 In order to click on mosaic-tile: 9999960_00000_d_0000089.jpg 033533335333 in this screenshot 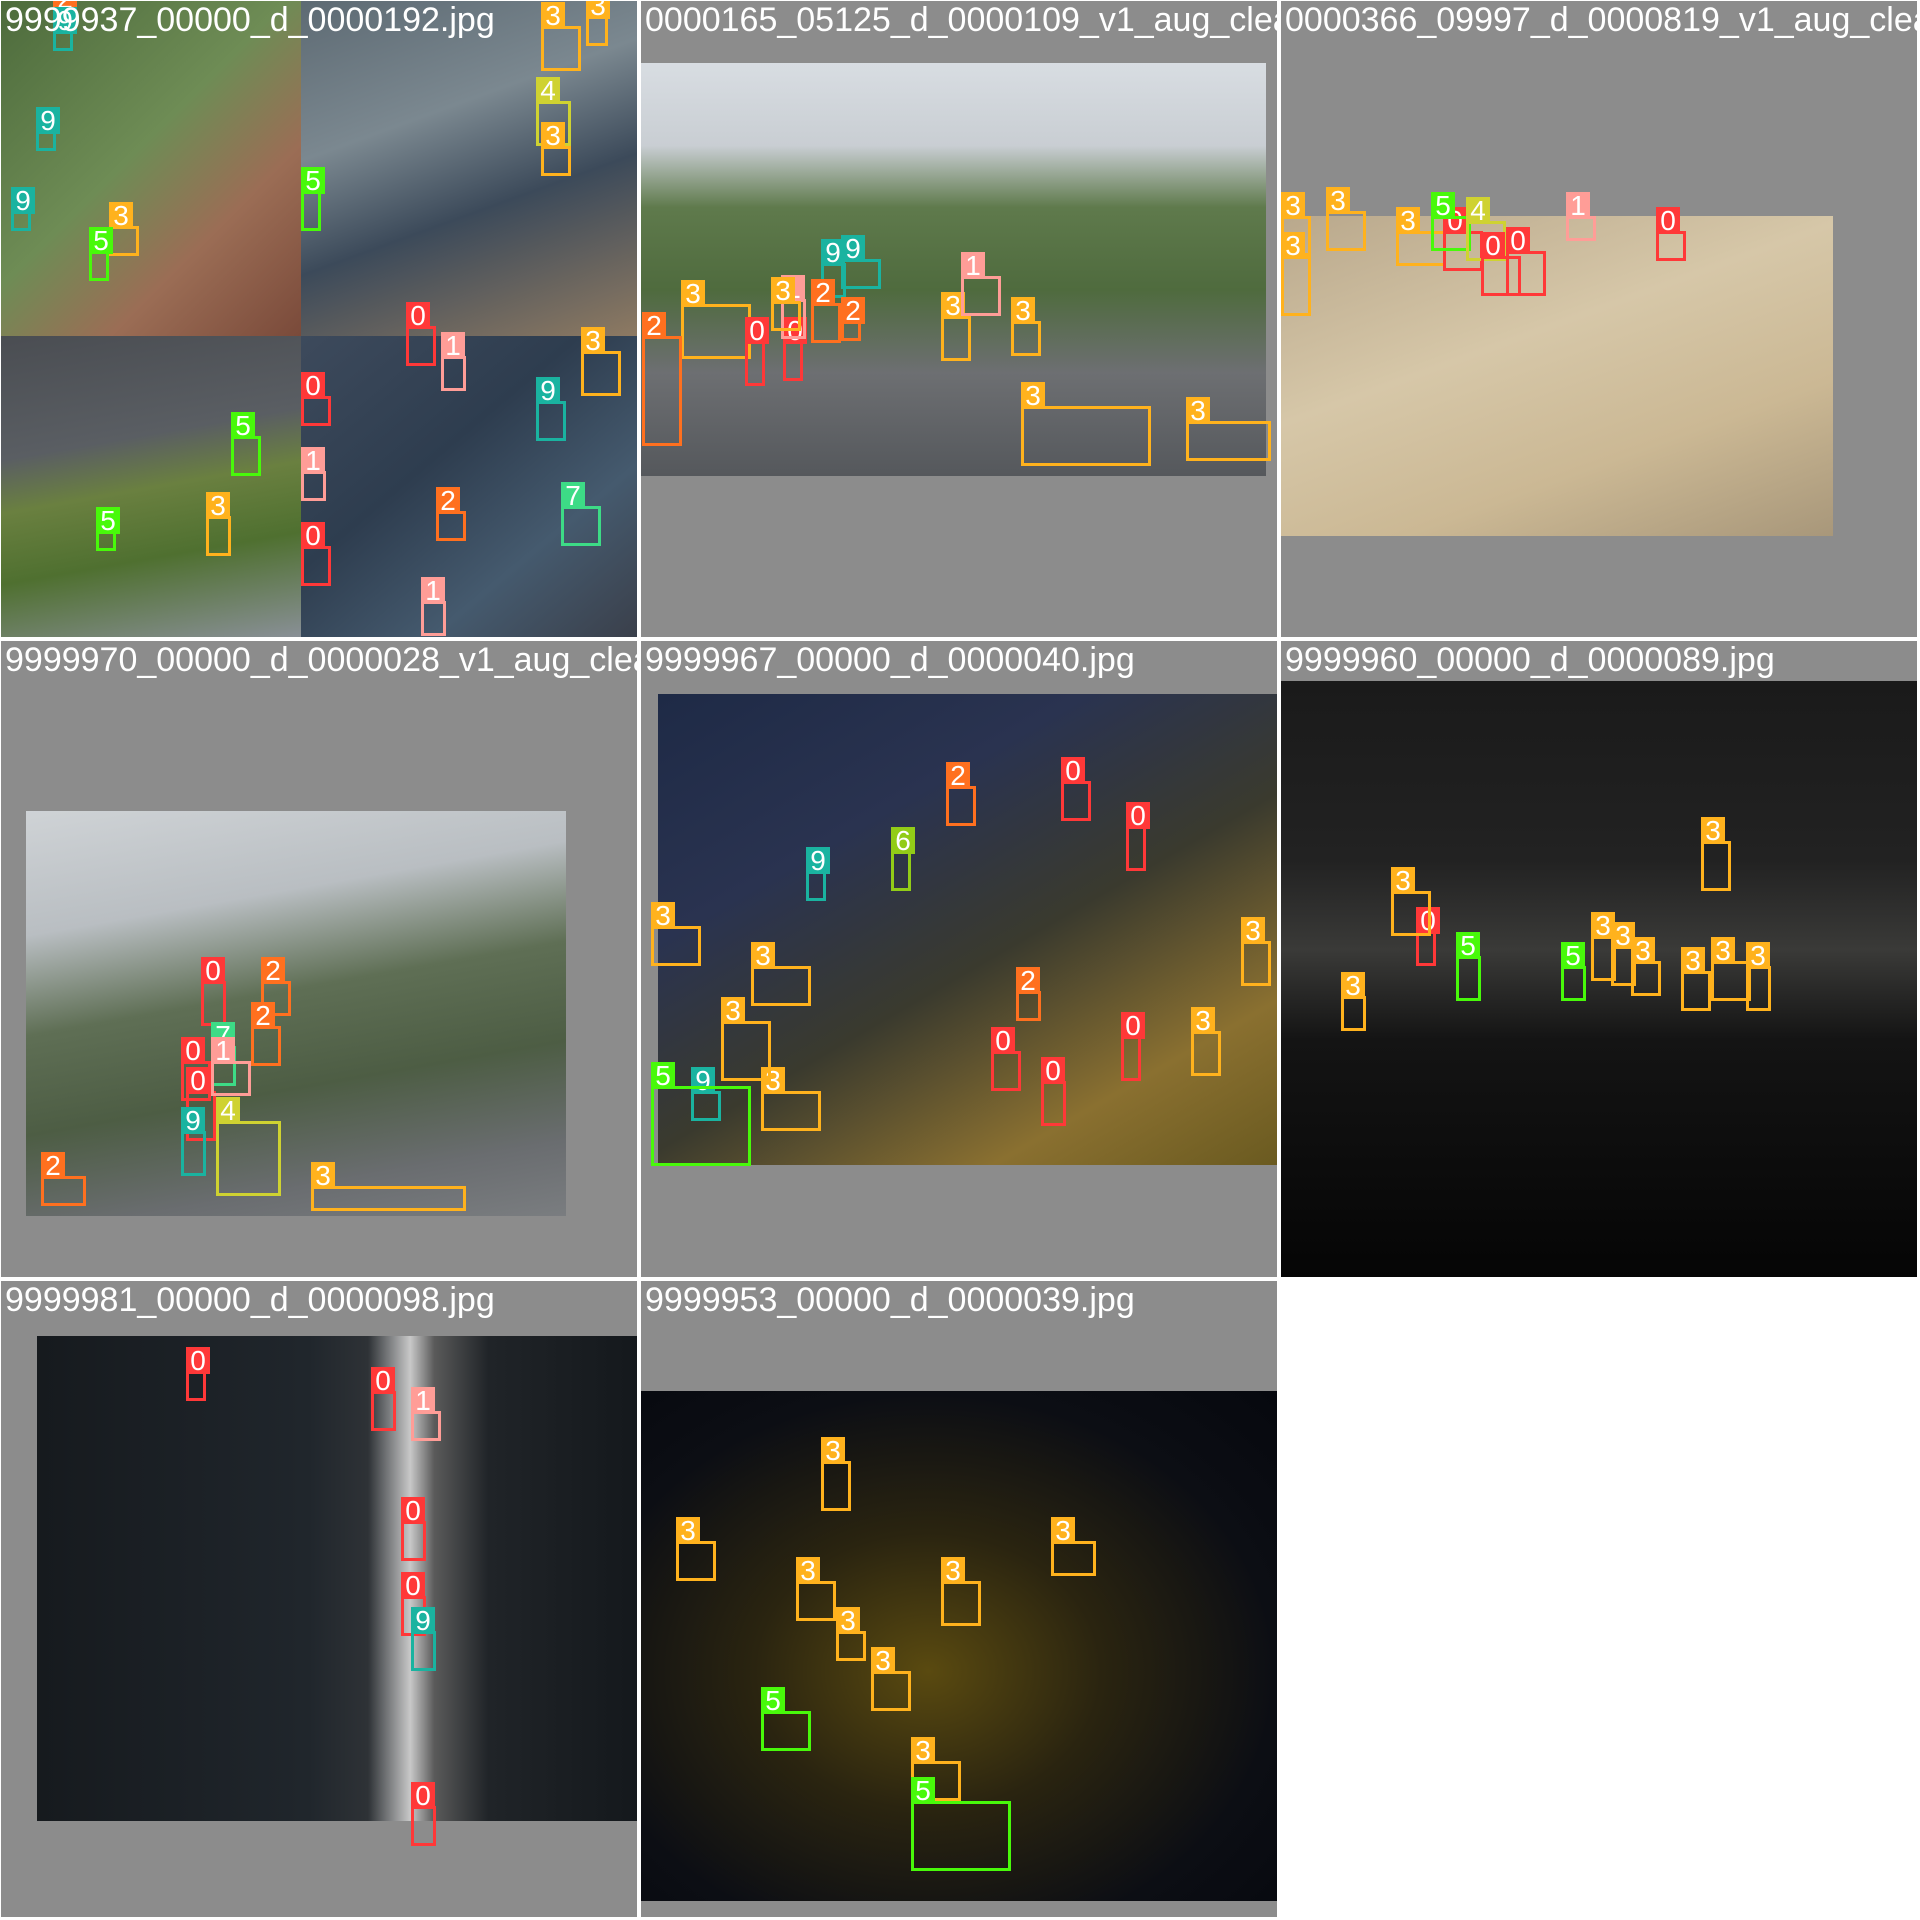, I will do `click(1599, 959)`.